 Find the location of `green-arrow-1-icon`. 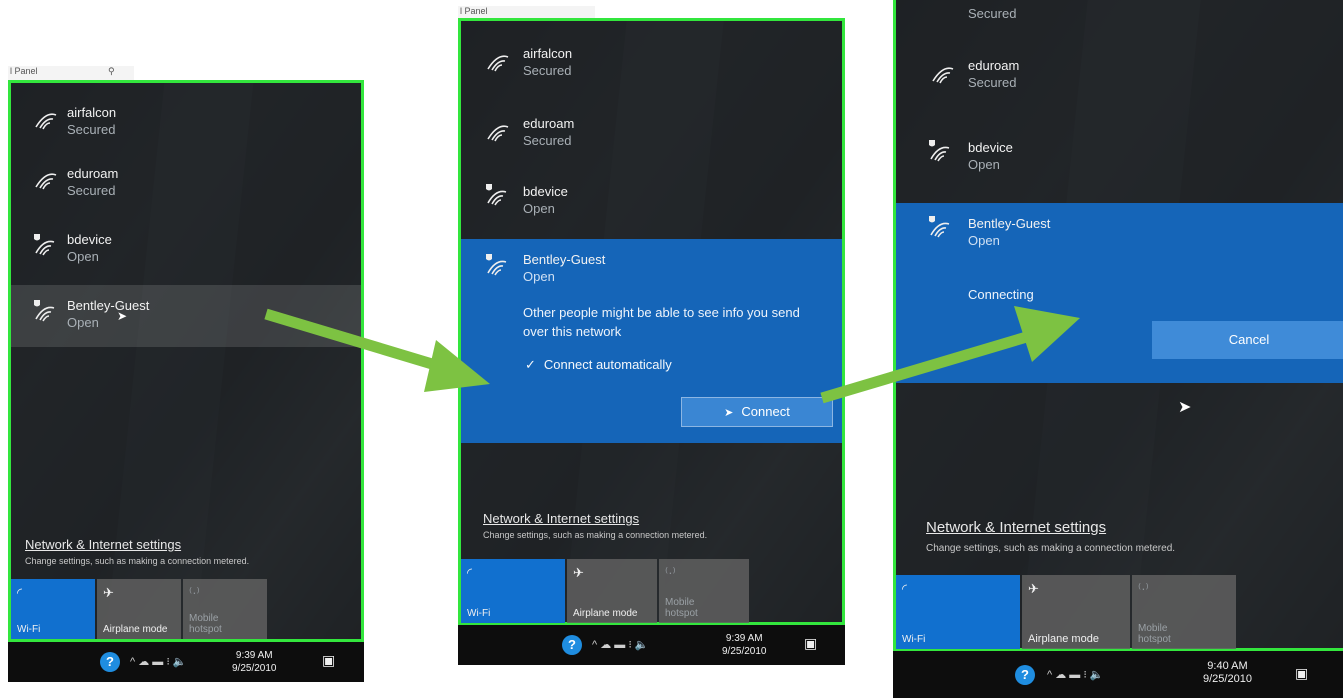

green-arrow-1-icon is located at coordinates (377, 350).